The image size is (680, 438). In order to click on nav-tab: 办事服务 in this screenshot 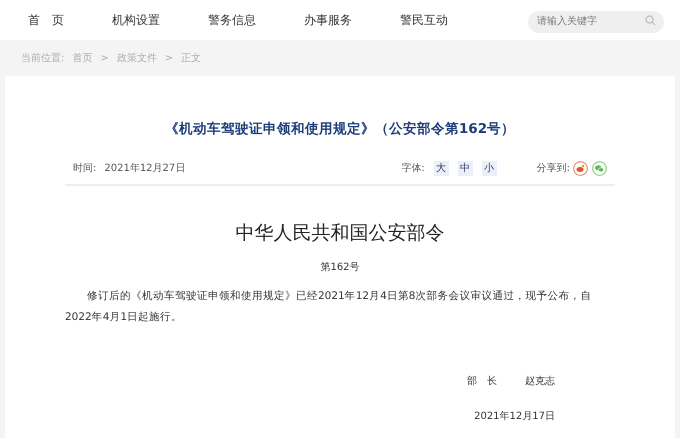, I will do `click(328, 20)`.